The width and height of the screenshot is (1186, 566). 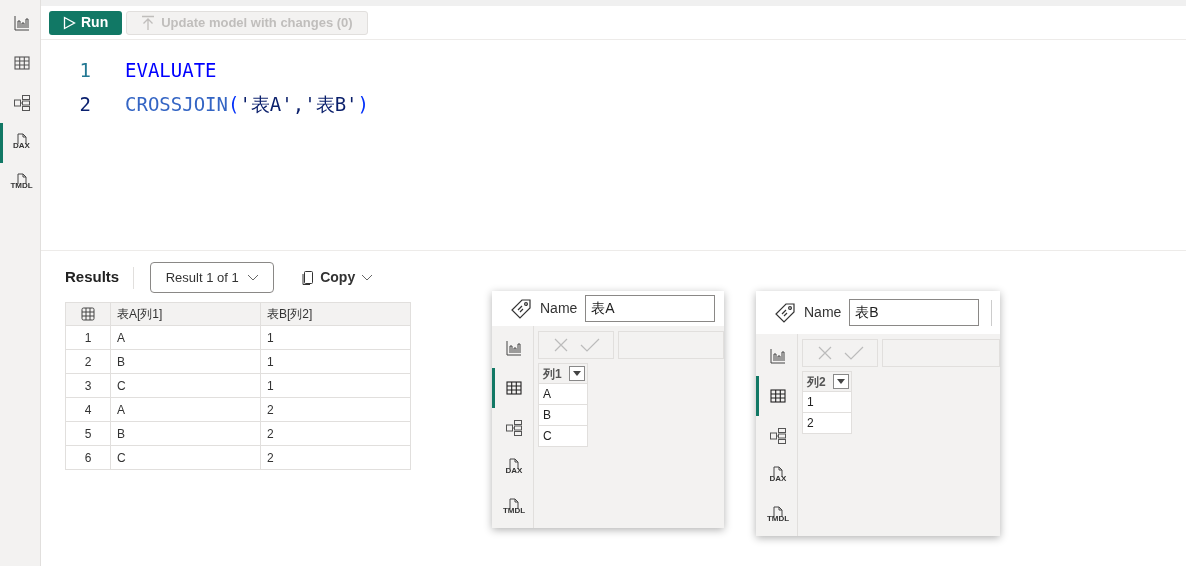 I want to click on run-button: Run, so click(x=86, y=22).